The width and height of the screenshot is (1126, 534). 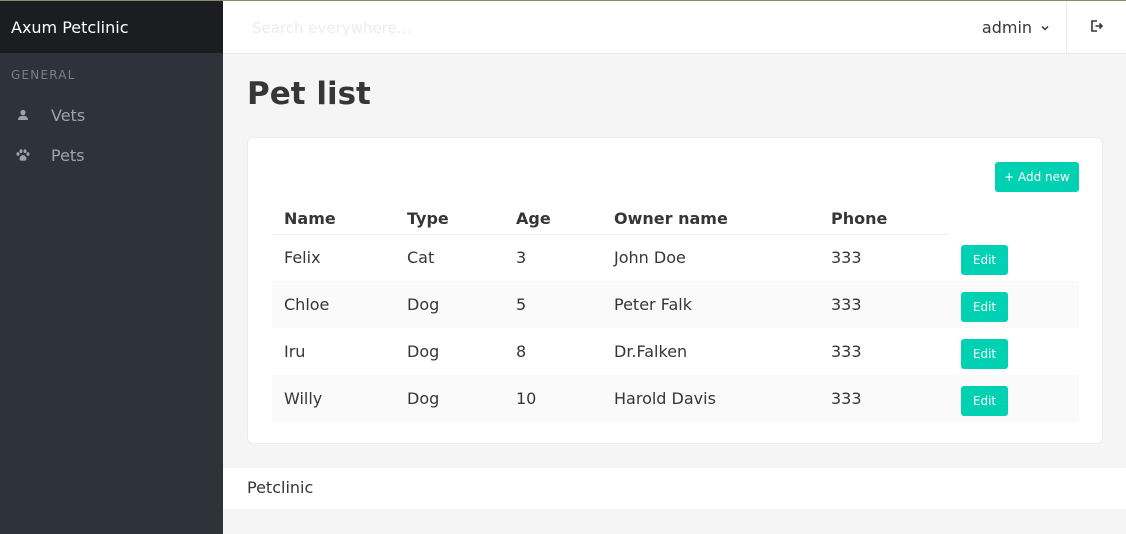 What do you see at coordinates (43, 75) in the screenshot?
I see `sidebar-section-label: GENERAL` at bounding box center [43, 75].